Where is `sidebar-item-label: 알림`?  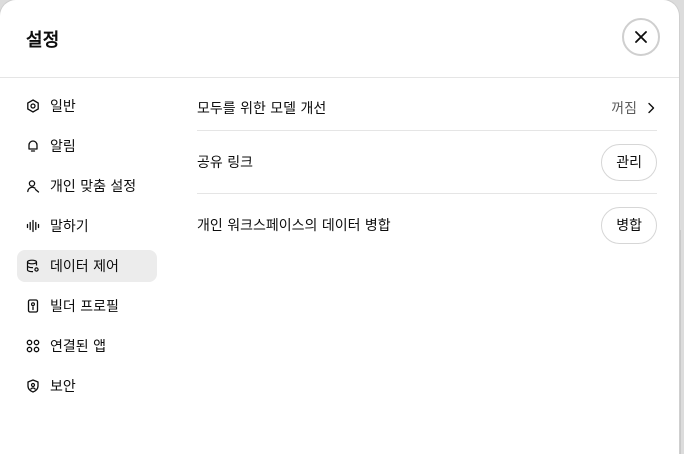
sidebar-item-label: 알림 is located at coordinates (63, 147).